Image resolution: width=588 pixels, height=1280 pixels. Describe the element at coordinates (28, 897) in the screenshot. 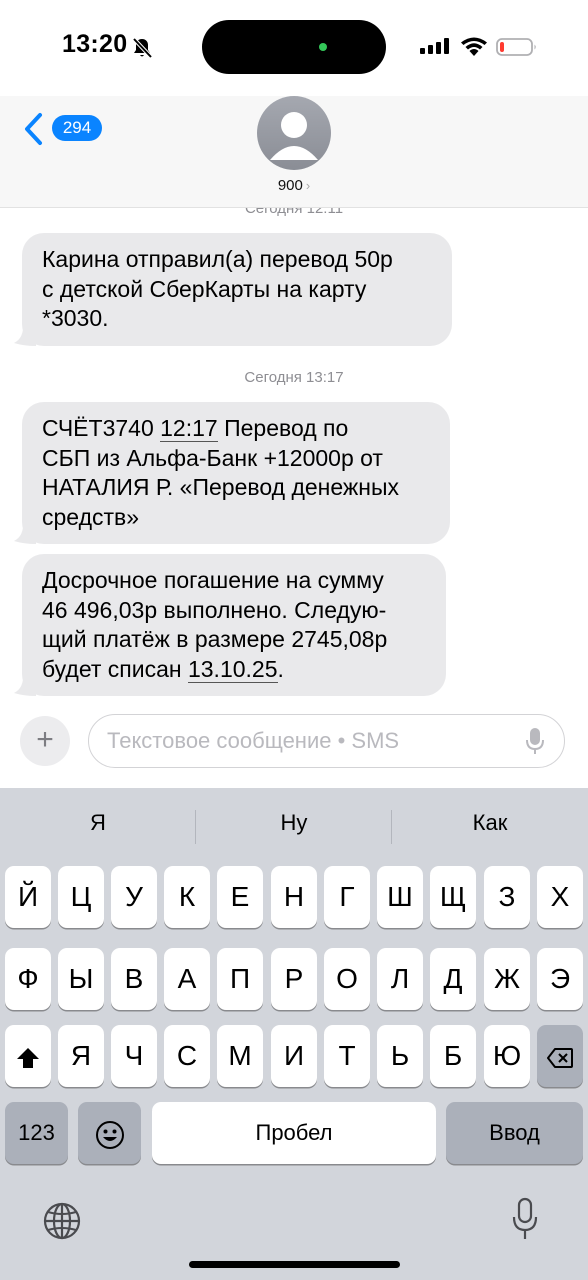

I see `key: Й` at that location.